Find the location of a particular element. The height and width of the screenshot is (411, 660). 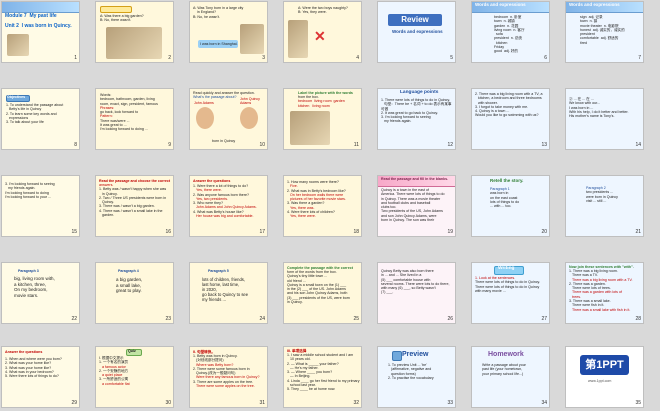

slide-title: Quiz is located at coordinates (132, 351).